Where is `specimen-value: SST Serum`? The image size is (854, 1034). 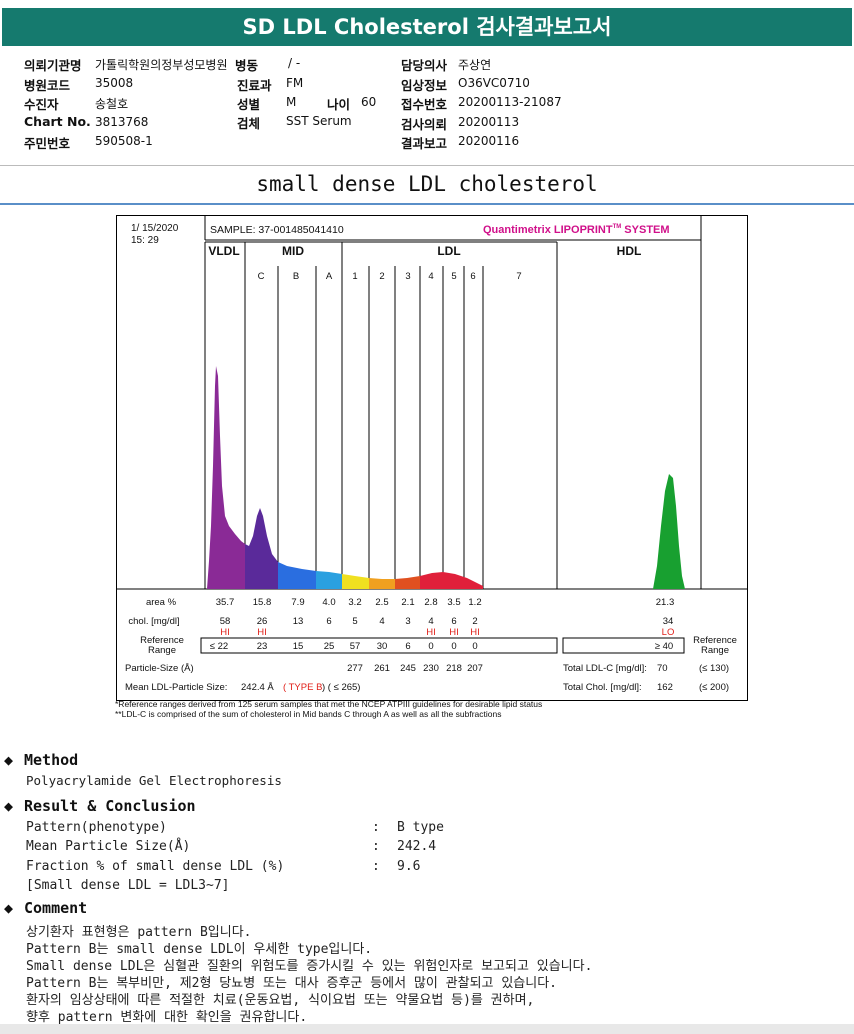 specimen-value: SST Serum is located at coordinates (319, 121).